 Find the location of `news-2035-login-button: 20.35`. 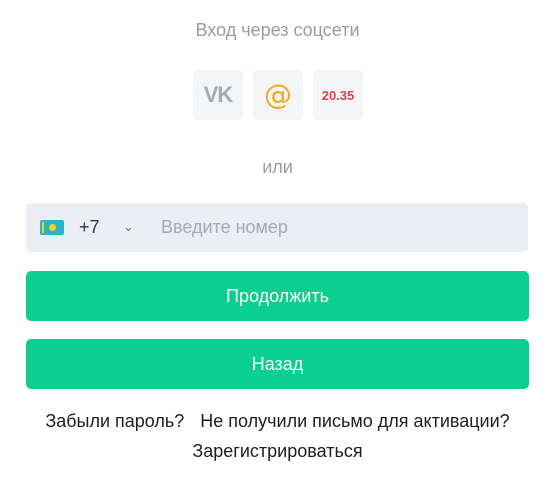

news-2035-login-button: 20.35 is located at coordinates (338, 95).